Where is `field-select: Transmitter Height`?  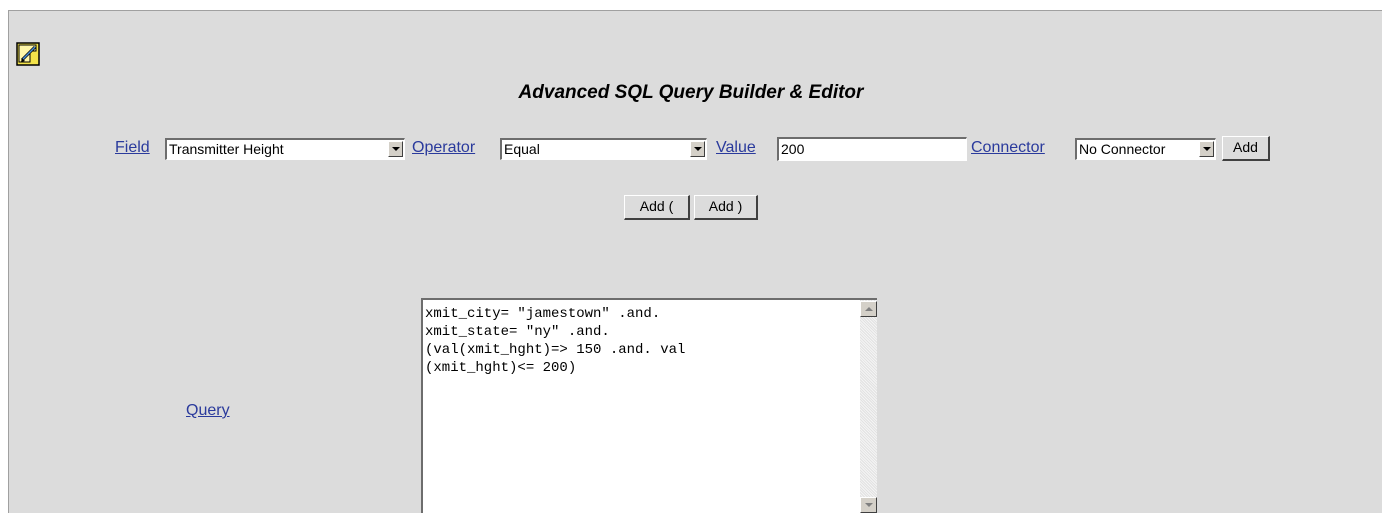
field-select: Transmitter Height is located at coordinates (285, 149).